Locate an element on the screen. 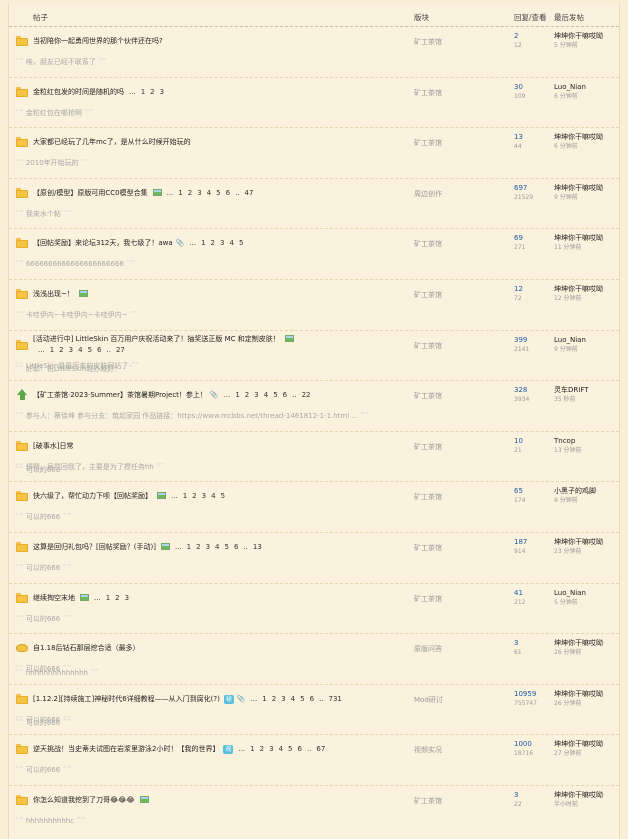  reply-count: 187 is located at coordinates (520, 542).